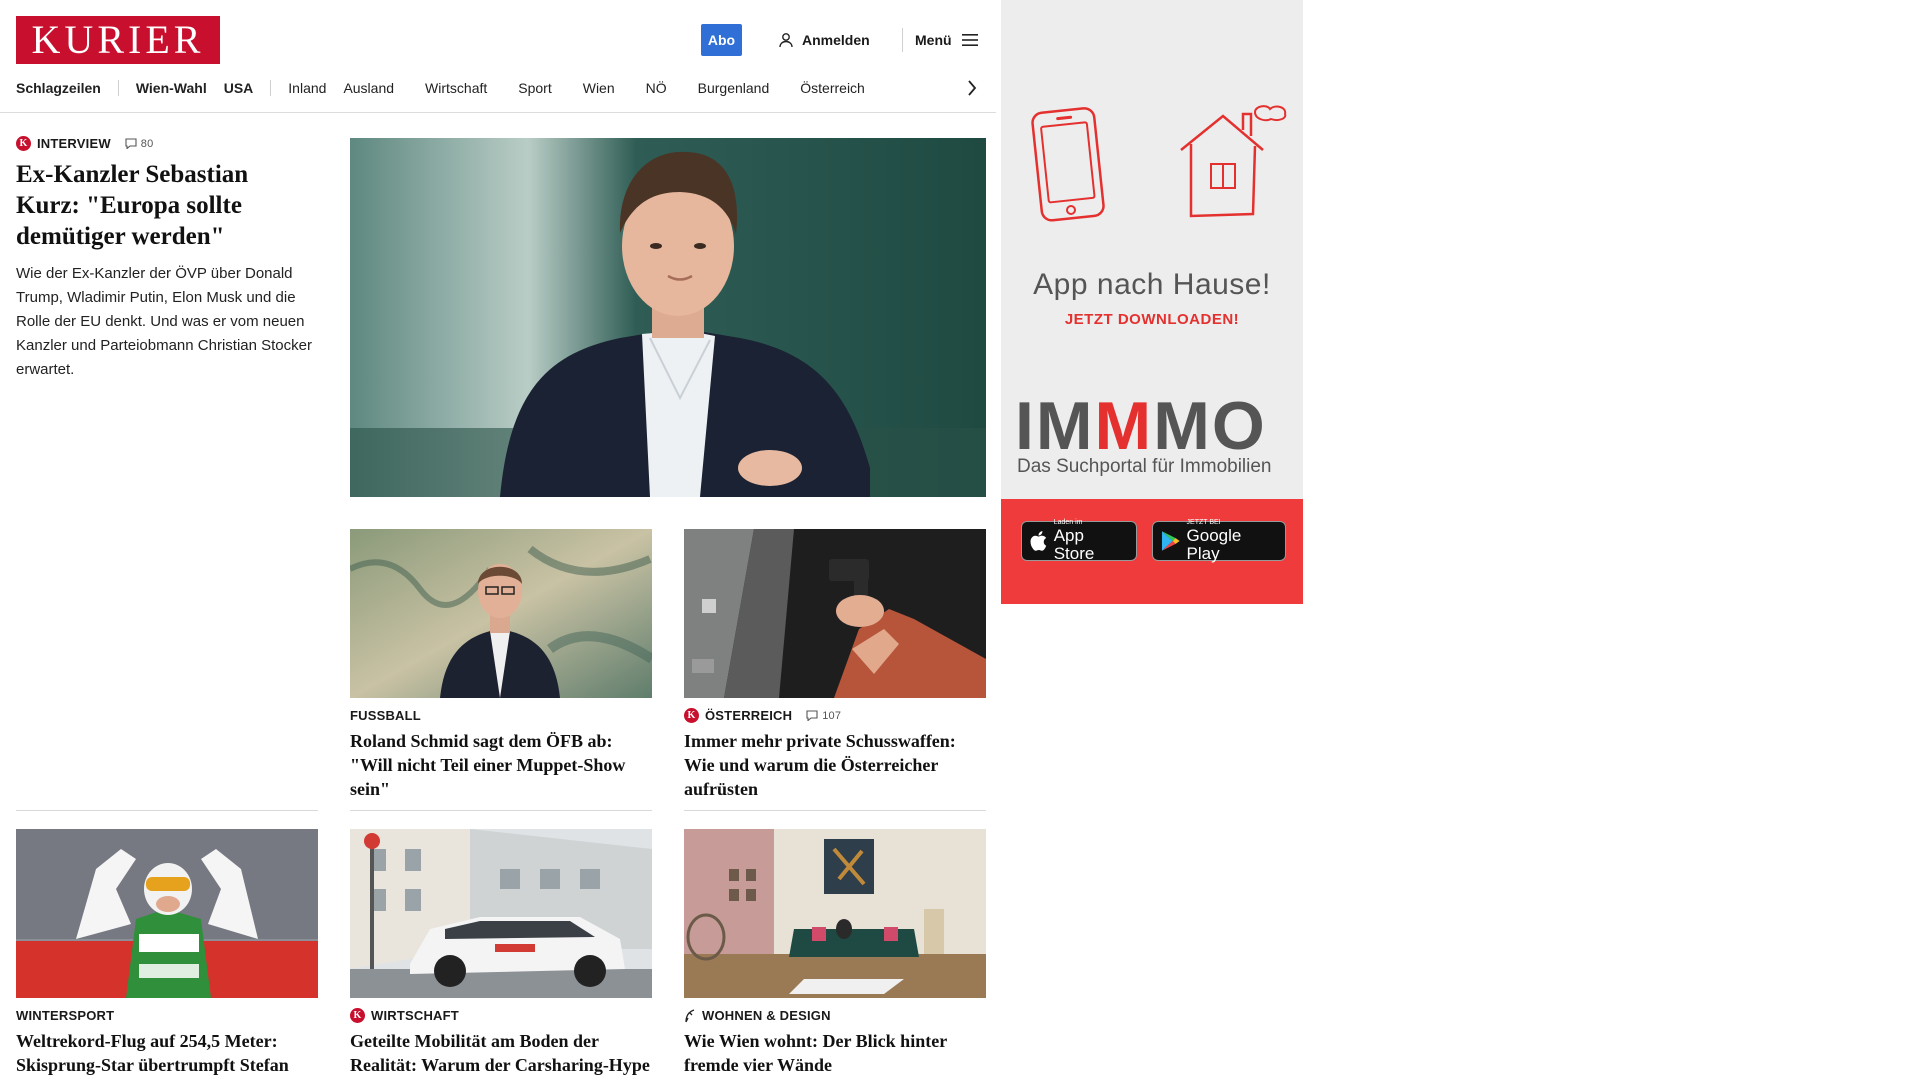 The width and height of the screenshot is (1920, 1080). What do you see at coordinates (902, 40) in the screenshot?
I see `header-divider` at bounding box center [902, 40].